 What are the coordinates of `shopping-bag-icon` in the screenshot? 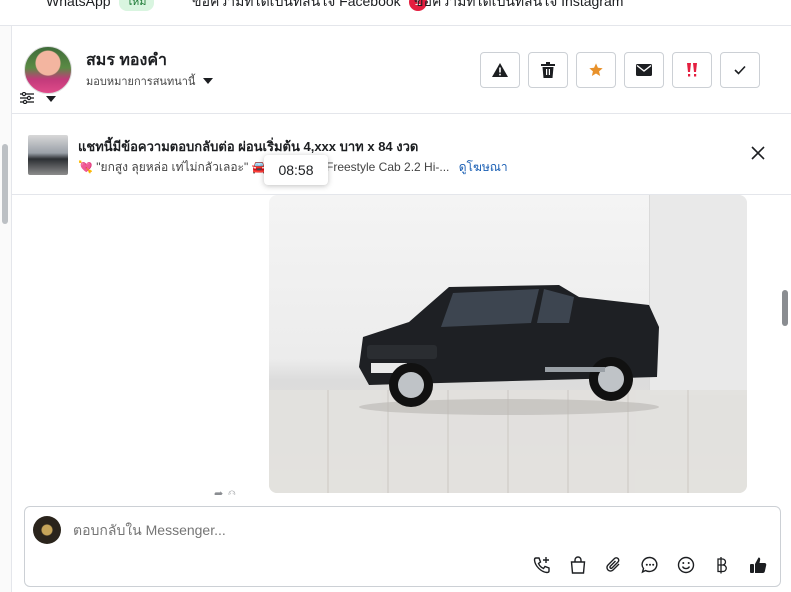 It's located at (578, 565).